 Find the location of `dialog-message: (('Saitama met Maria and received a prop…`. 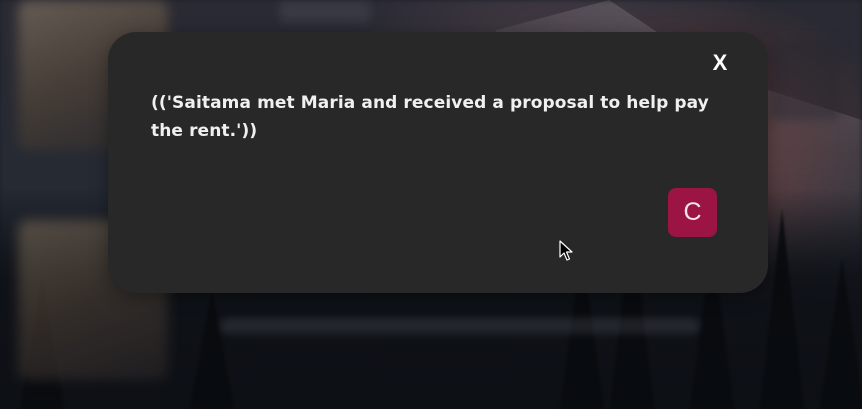

dialog-message: (('Saitama met Maria and received a prop… is located at coordinates (430, 117).